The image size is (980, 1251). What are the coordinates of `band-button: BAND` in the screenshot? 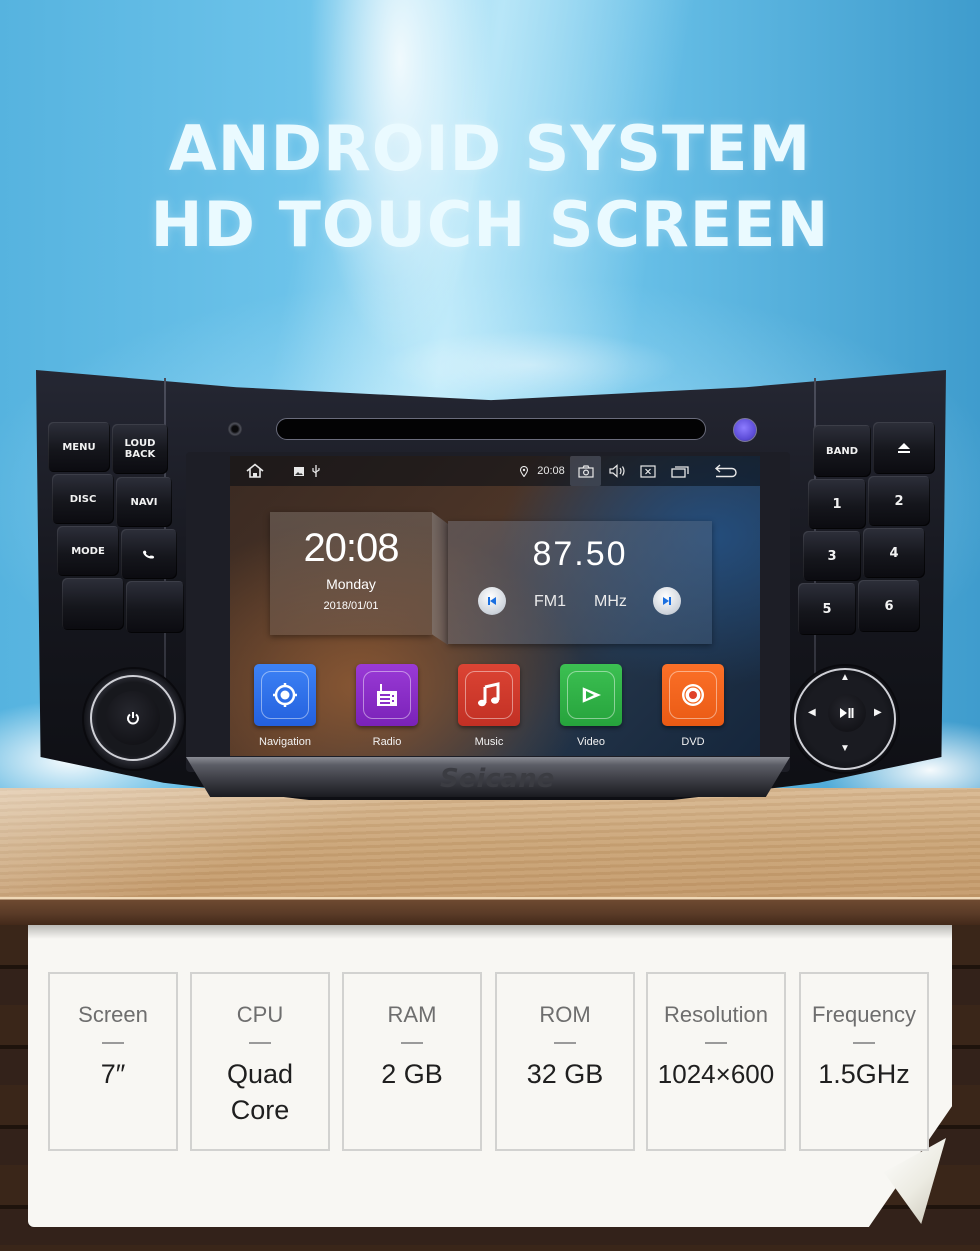 It's located at (842, 451).